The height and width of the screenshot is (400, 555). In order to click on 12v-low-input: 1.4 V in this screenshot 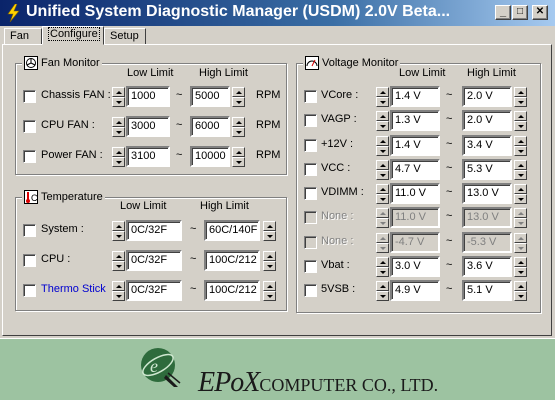, I will do `click(415, 145)`.